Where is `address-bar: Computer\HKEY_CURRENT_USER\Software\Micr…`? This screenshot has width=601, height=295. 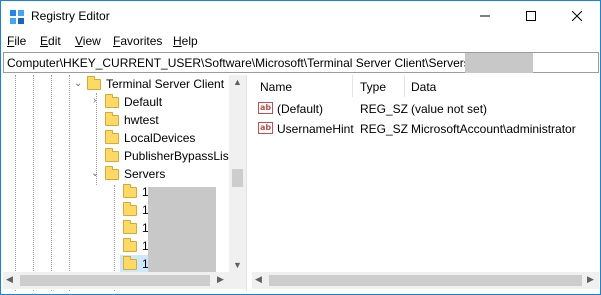
address-bar: Computer\HKEY_CURRENT_USER\Software\Micr… is located at coordinates (301, 62).